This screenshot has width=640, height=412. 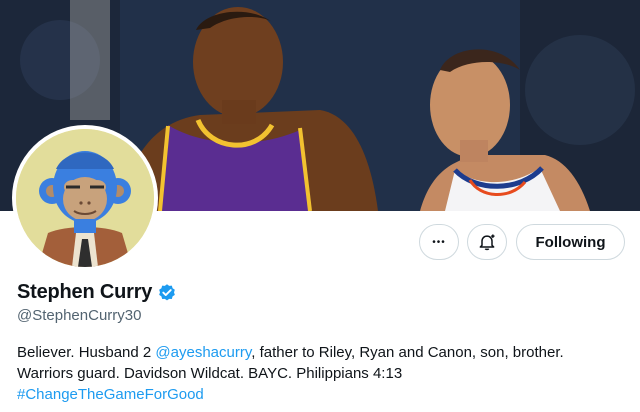 I want to click on notifications-button, so click(x=487, y=242).